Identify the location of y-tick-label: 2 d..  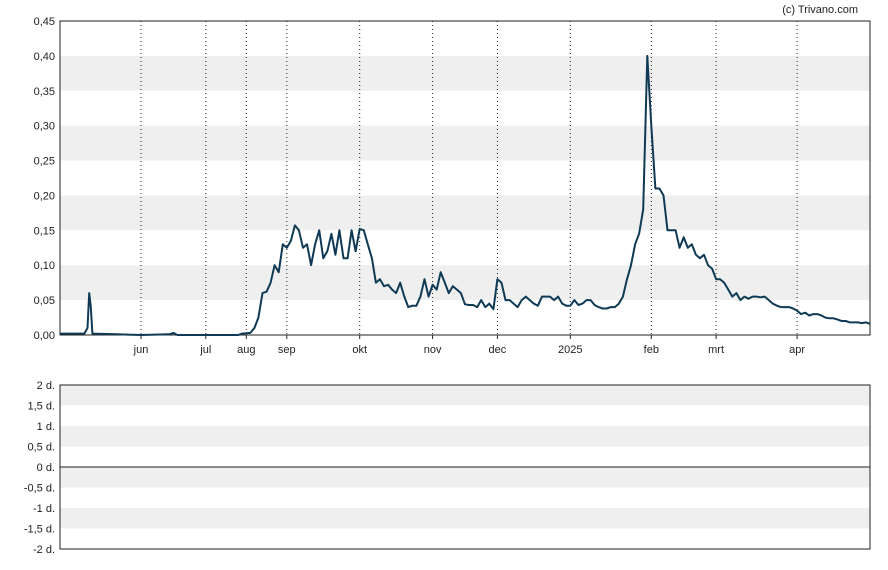
(46, 386).